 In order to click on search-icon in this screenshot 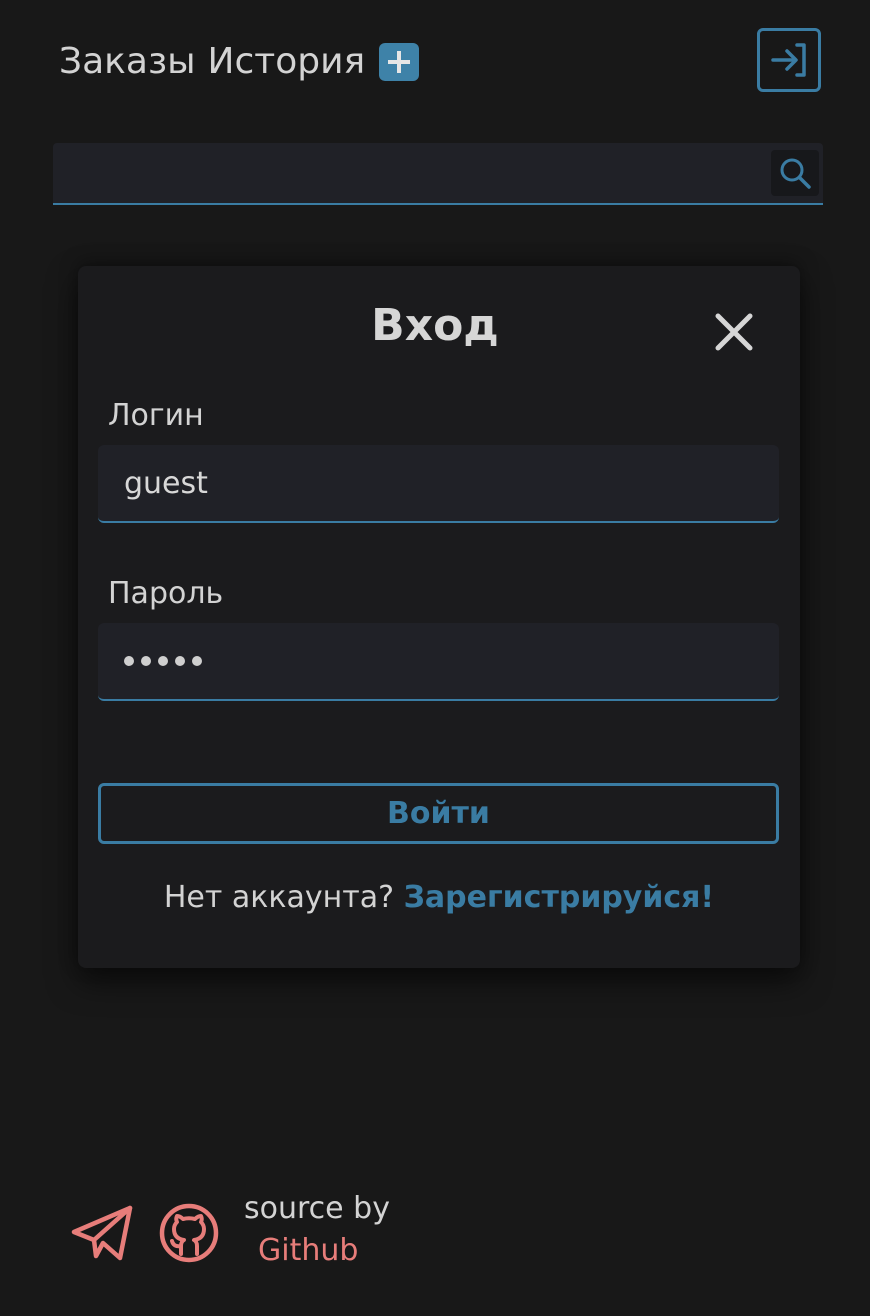, I will do `click(795, 173)`.